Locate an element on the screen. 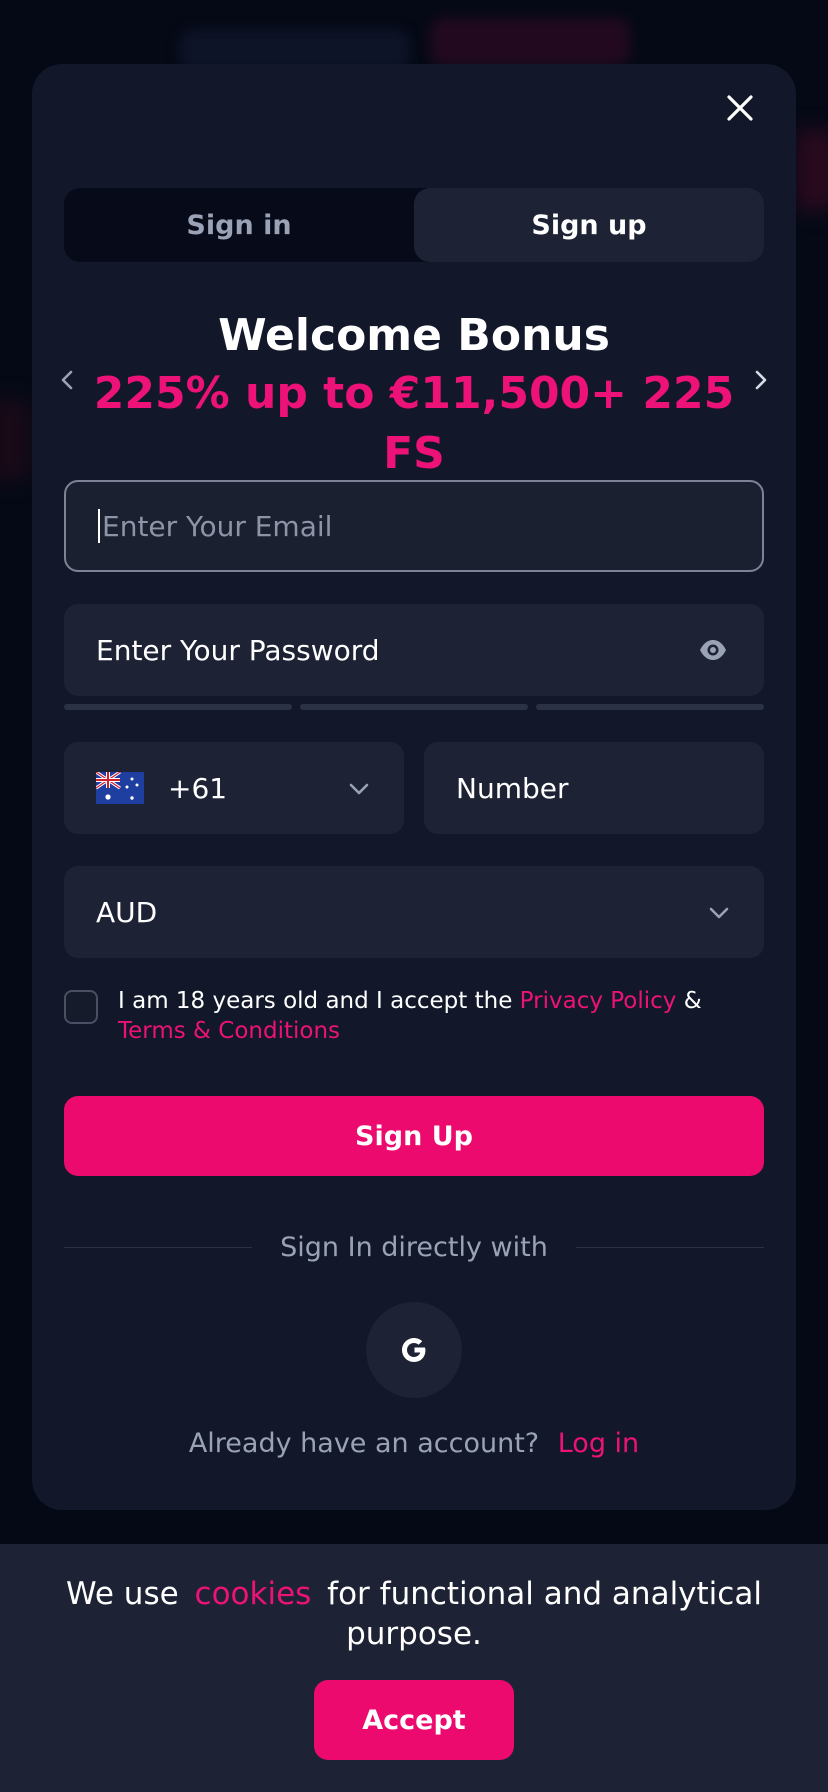  password-field: Enter Your Password is located at coordinates (414, 650).